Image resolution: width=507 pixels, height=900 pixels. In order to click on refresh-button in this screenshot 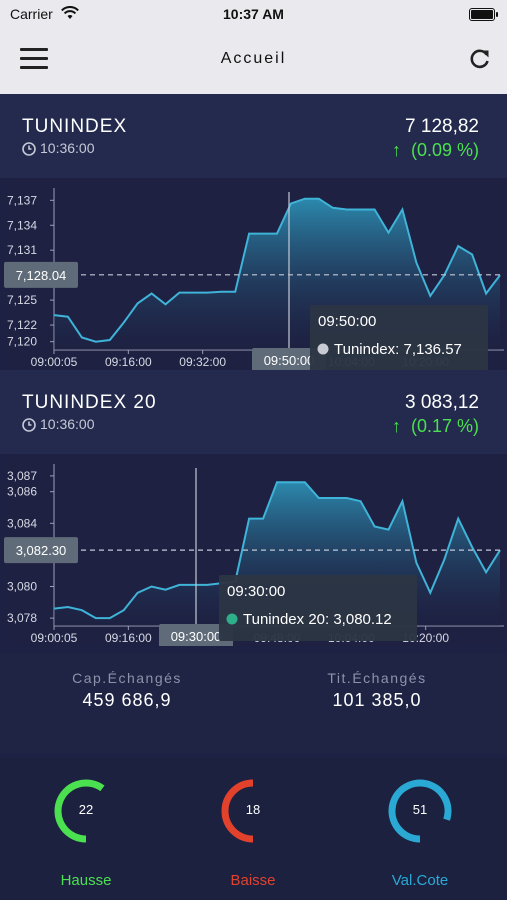, I will do `click(480, 59)`.